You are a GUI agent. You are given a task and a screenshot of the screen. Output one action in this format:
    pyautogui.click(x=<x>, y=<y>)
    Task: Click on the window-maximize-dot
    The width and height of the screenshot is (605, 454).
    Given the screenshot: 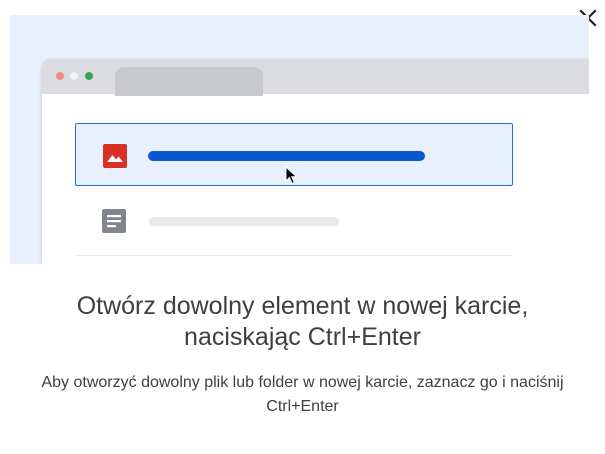 What is the action you would take?
    pyautogui.click(x=89, y=76)
    